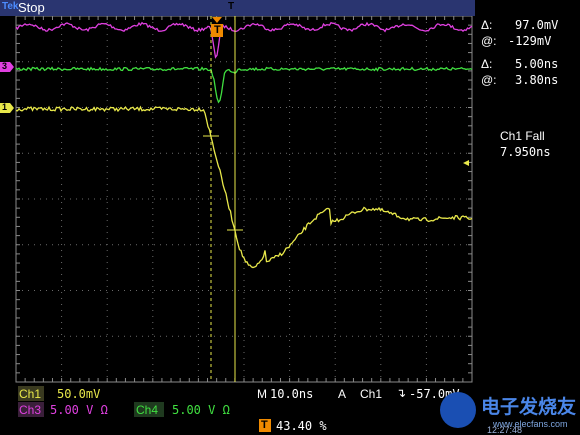  Describe the element at coordinates (458, 410) in the screenshot. I see `watermark-logo` at that location.